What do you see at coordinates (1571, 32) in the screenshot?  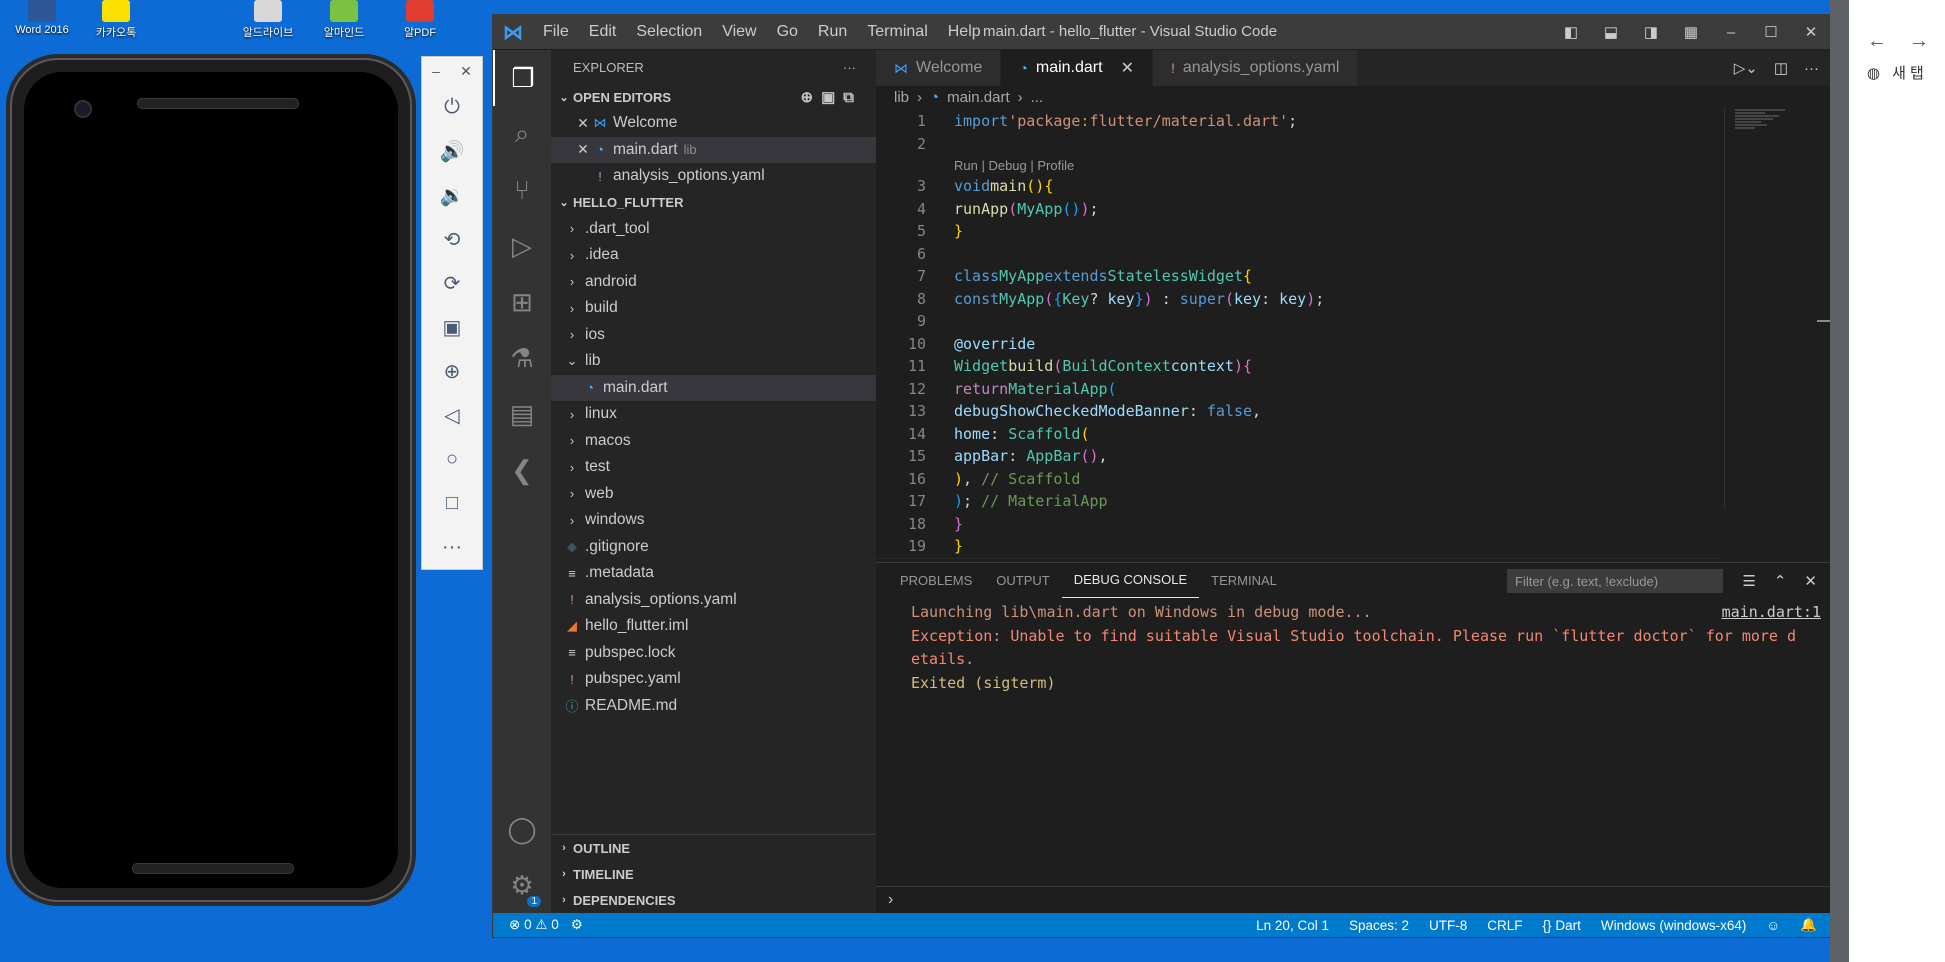 I see `toggle-sidebar-icon: ◧` at bounding box center [1571, 32].